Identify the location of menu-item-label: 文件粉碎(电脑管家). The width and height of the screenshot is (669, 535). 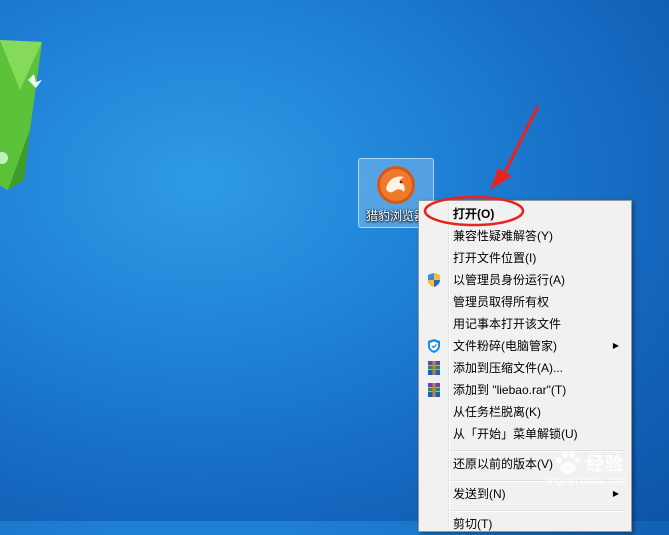
(505, 346).